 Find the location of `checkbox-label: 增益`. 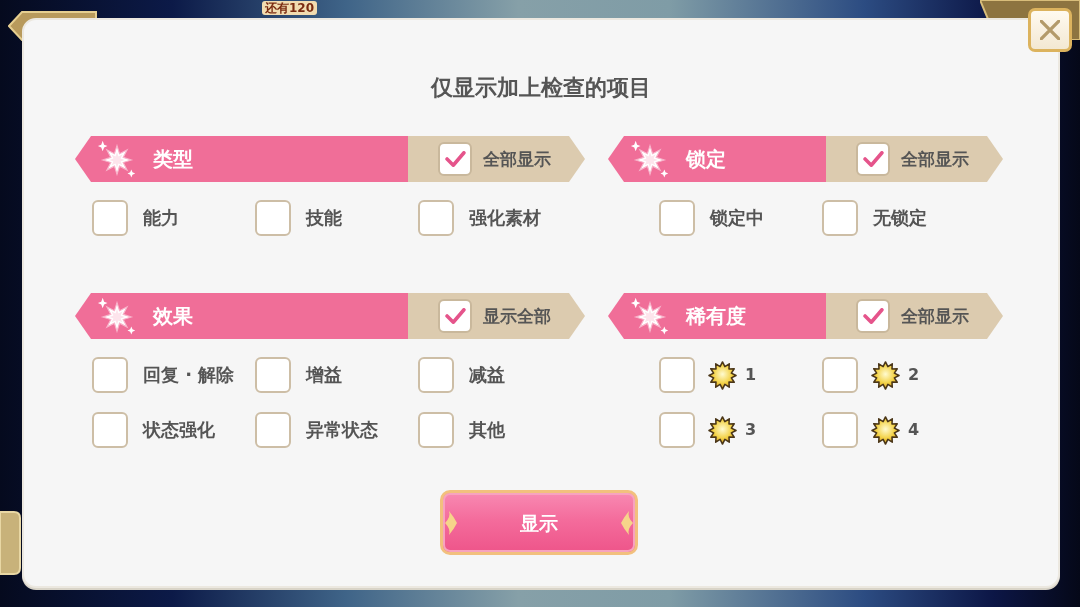

checkbox-label: 增益 is located at coordinates (324, 375).